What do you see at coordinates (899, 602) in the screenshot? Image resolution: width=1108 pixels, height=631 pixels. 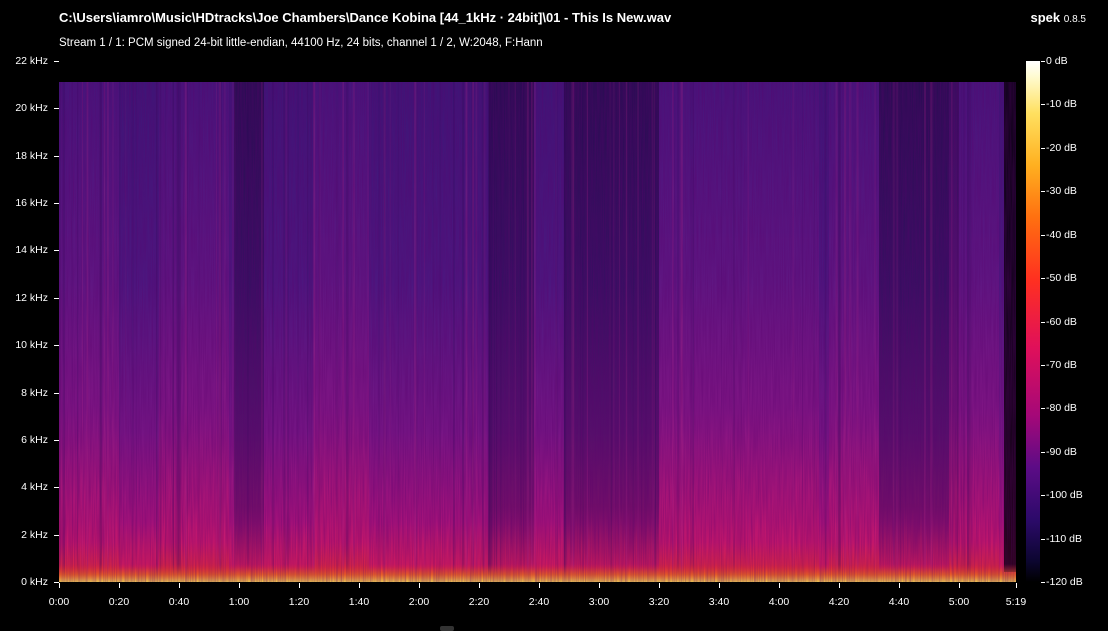 I see `time-label: 4:40` at bounding box center [899, 602].